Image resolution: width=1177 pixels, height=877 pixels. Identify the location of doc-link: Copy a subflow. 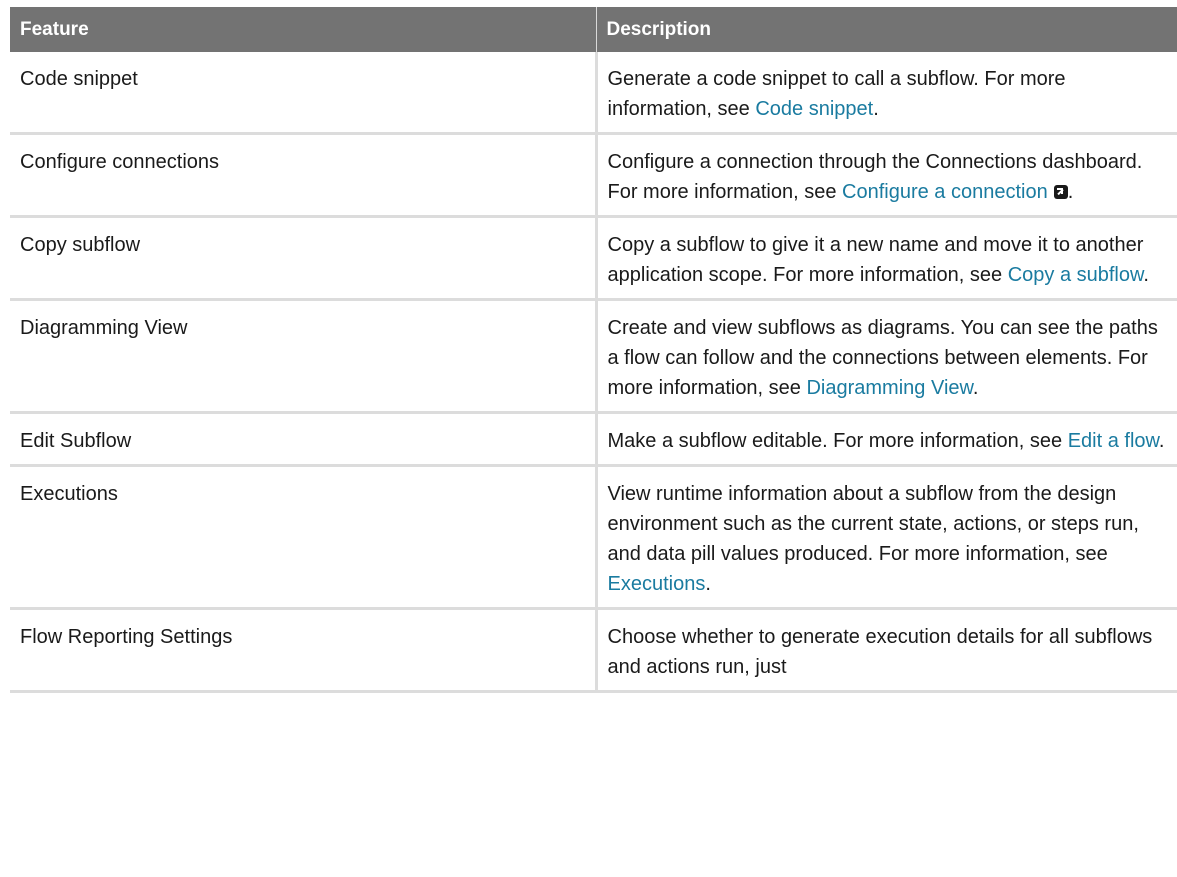
(1076, 275).